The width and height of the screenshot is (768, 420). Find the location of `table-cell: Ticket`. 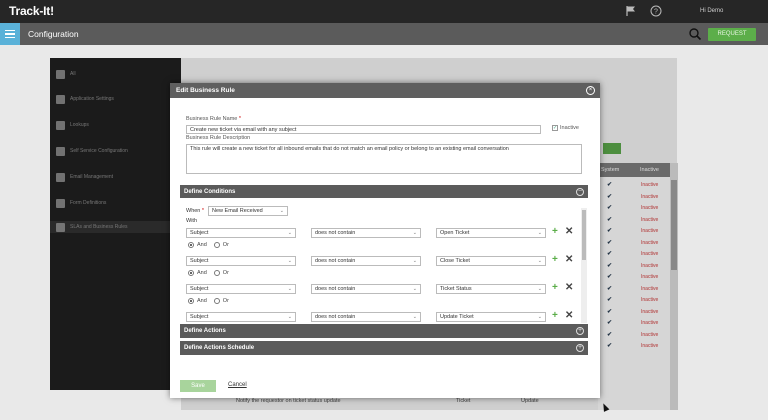

table-cell: Ticket is located at coordinates (463, 401).